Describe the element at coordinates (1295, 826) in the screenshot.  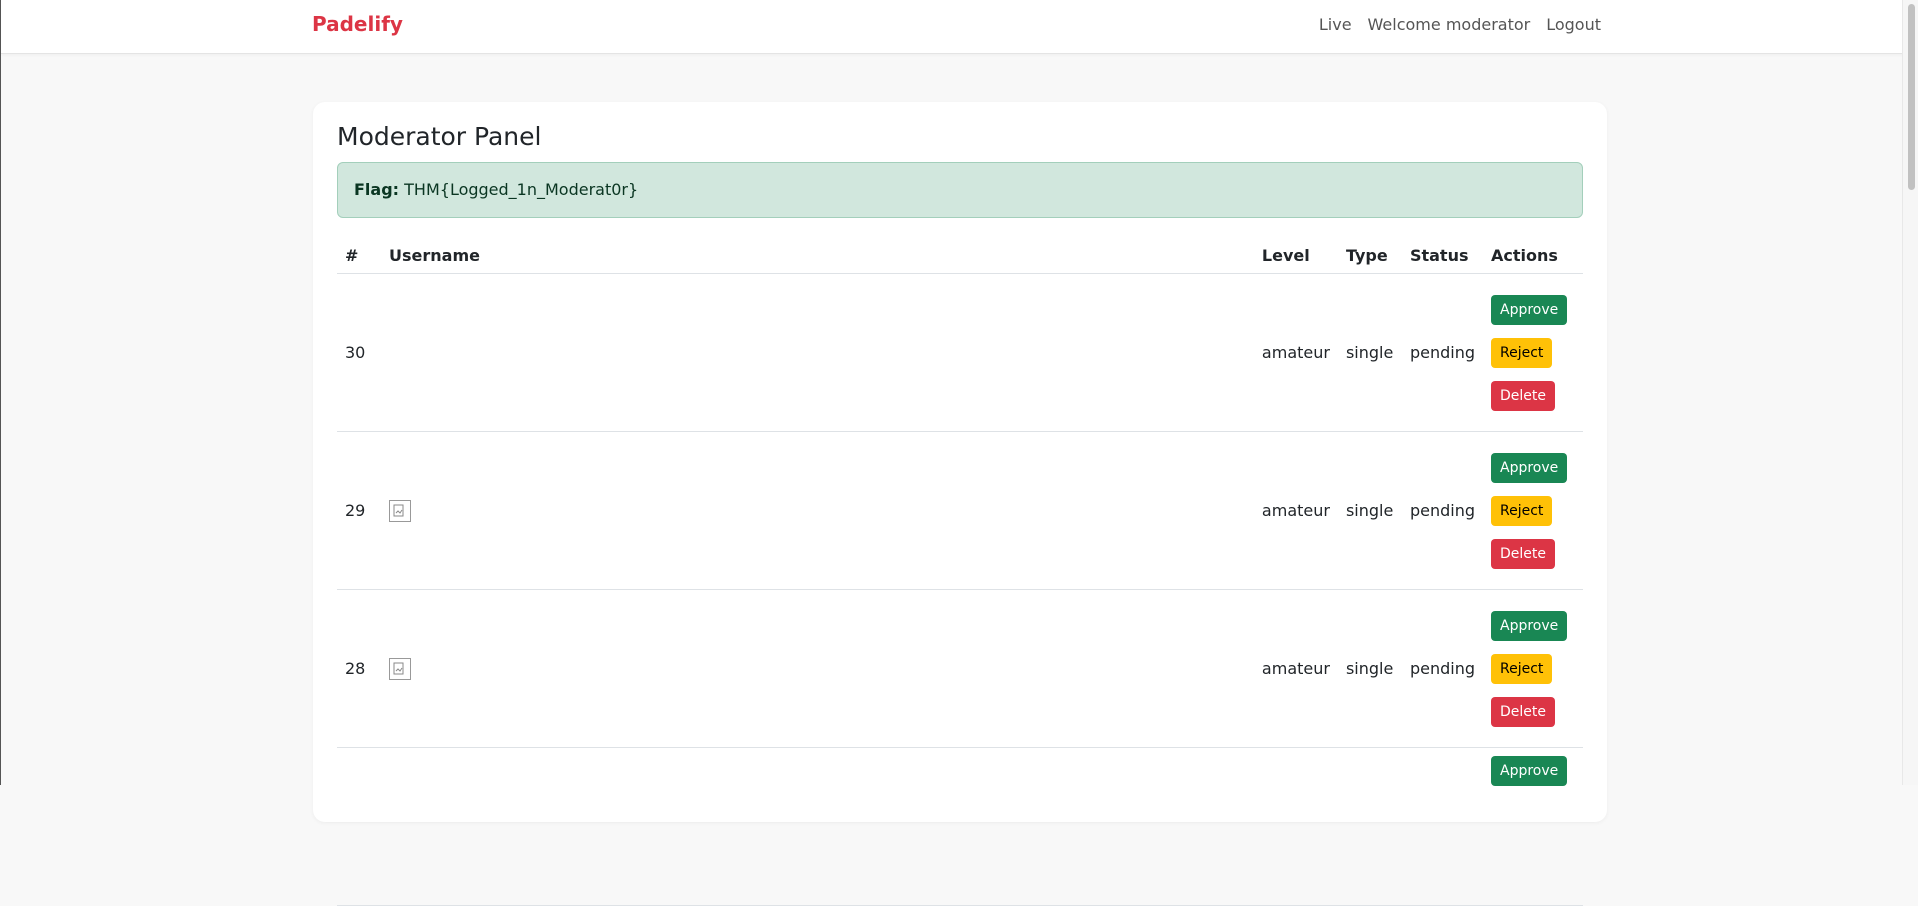
I see `row-level` at that location.